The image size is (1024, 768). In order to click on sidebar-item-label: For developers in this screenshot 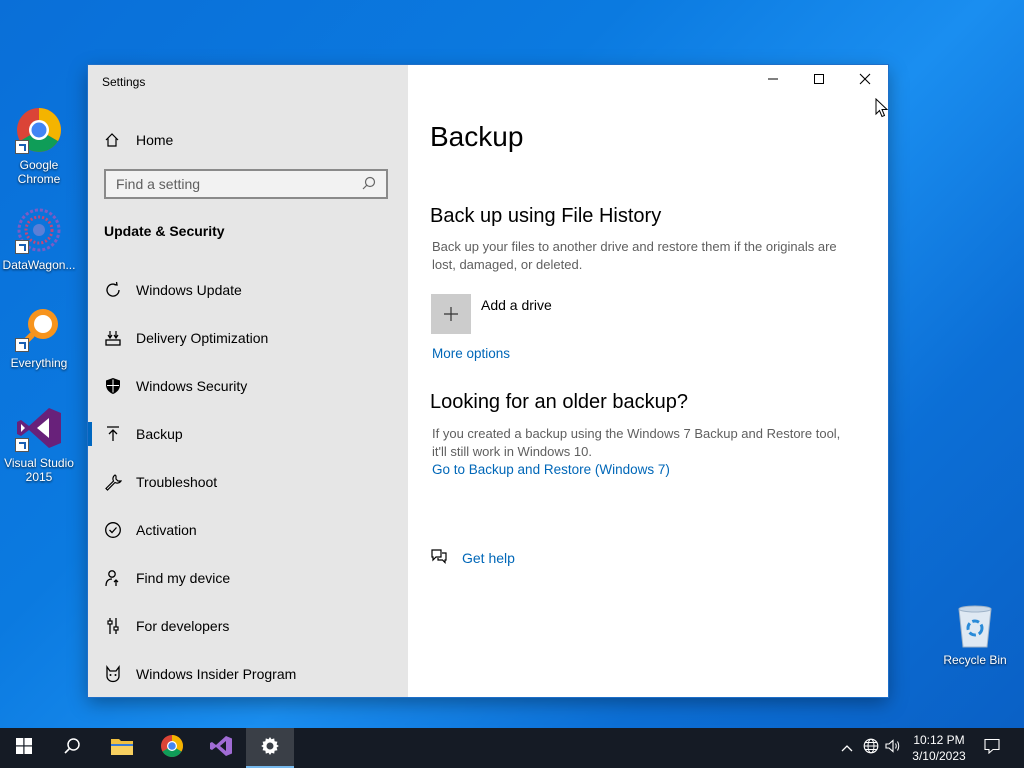, I will do `click(183, 626)`.